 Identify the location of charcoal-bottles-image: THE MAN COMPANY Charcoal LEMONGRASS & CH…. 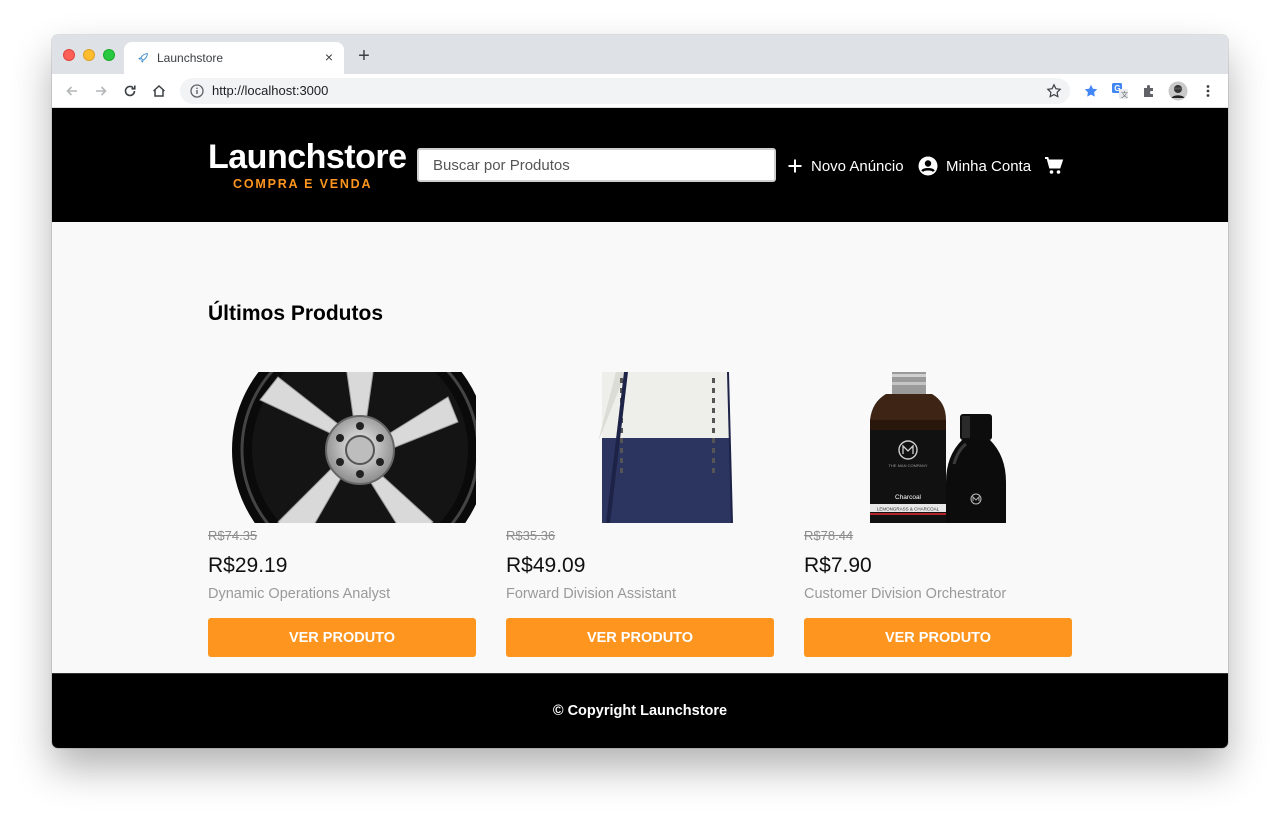
(938, 447).